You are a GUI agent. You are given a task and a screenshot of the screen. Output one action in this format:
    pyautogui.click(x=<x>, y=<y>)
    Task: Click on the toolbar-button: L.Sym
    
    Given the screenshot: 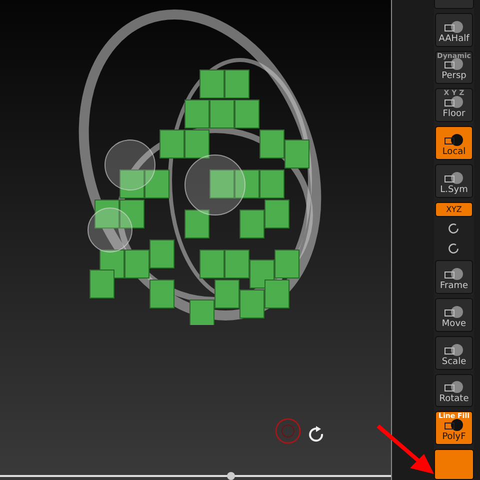 What is the action you would take?
    pyautogui.click(x=454, y=181)
    